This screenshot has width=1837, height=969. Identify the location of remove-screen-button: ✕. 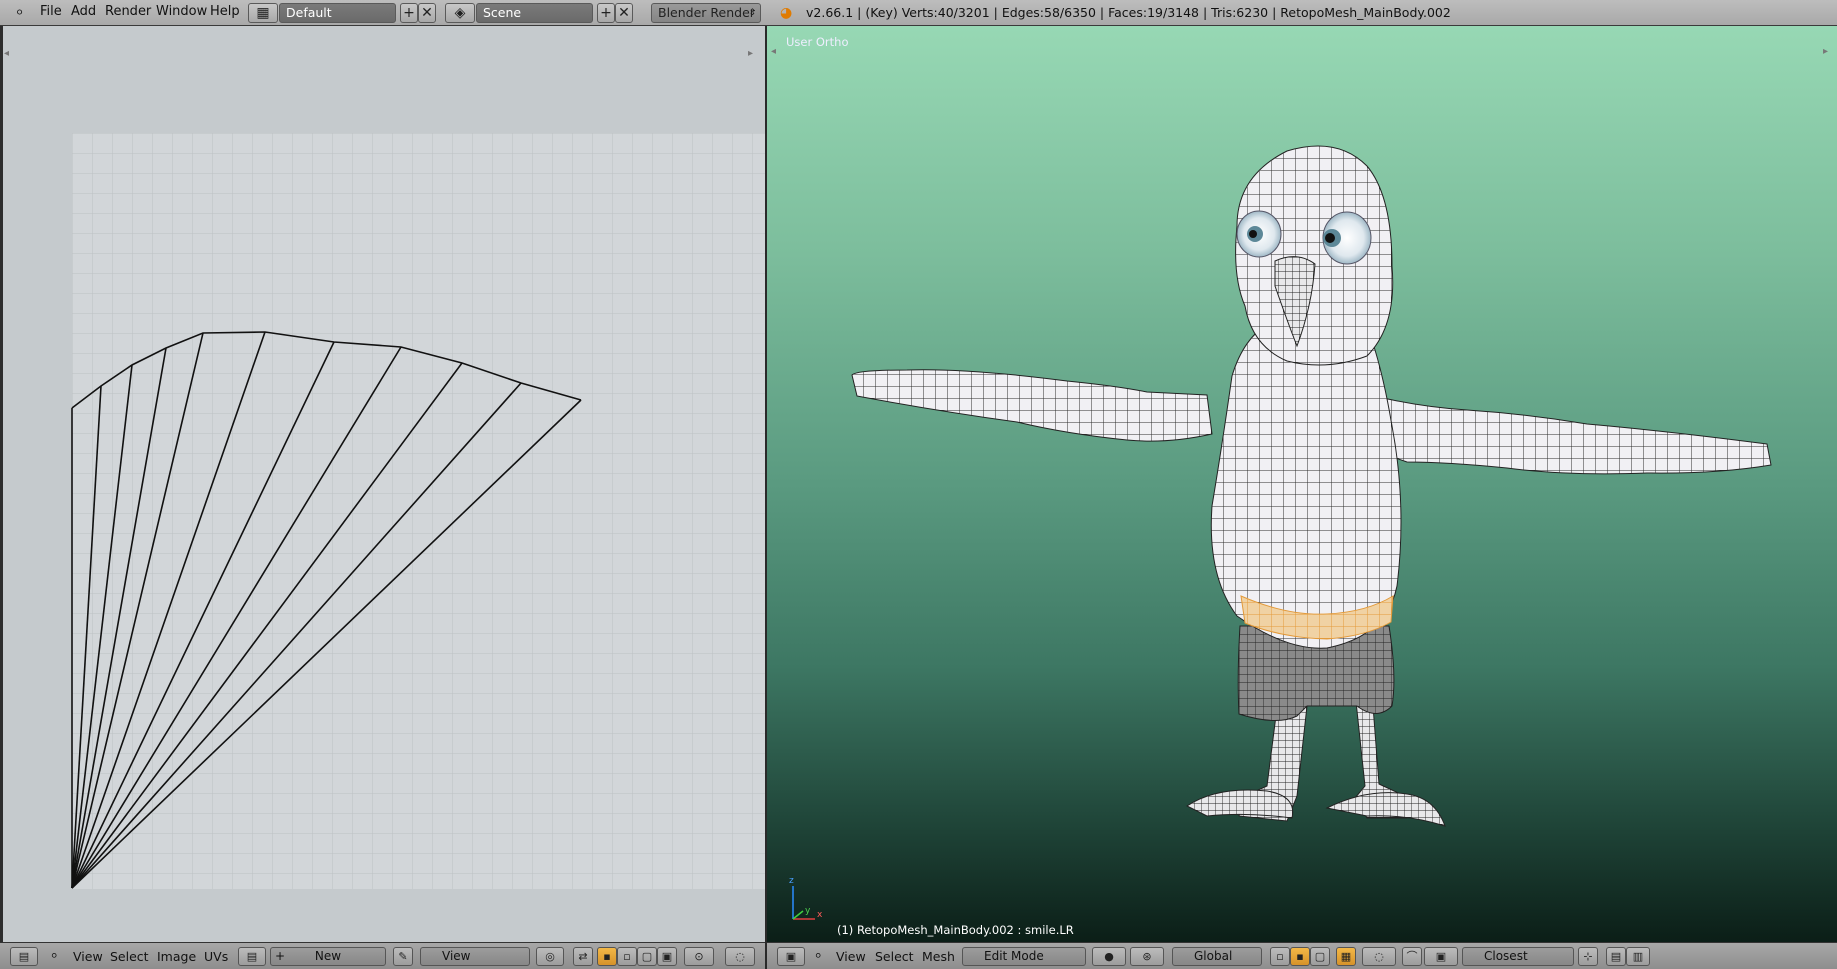
(427, 13).